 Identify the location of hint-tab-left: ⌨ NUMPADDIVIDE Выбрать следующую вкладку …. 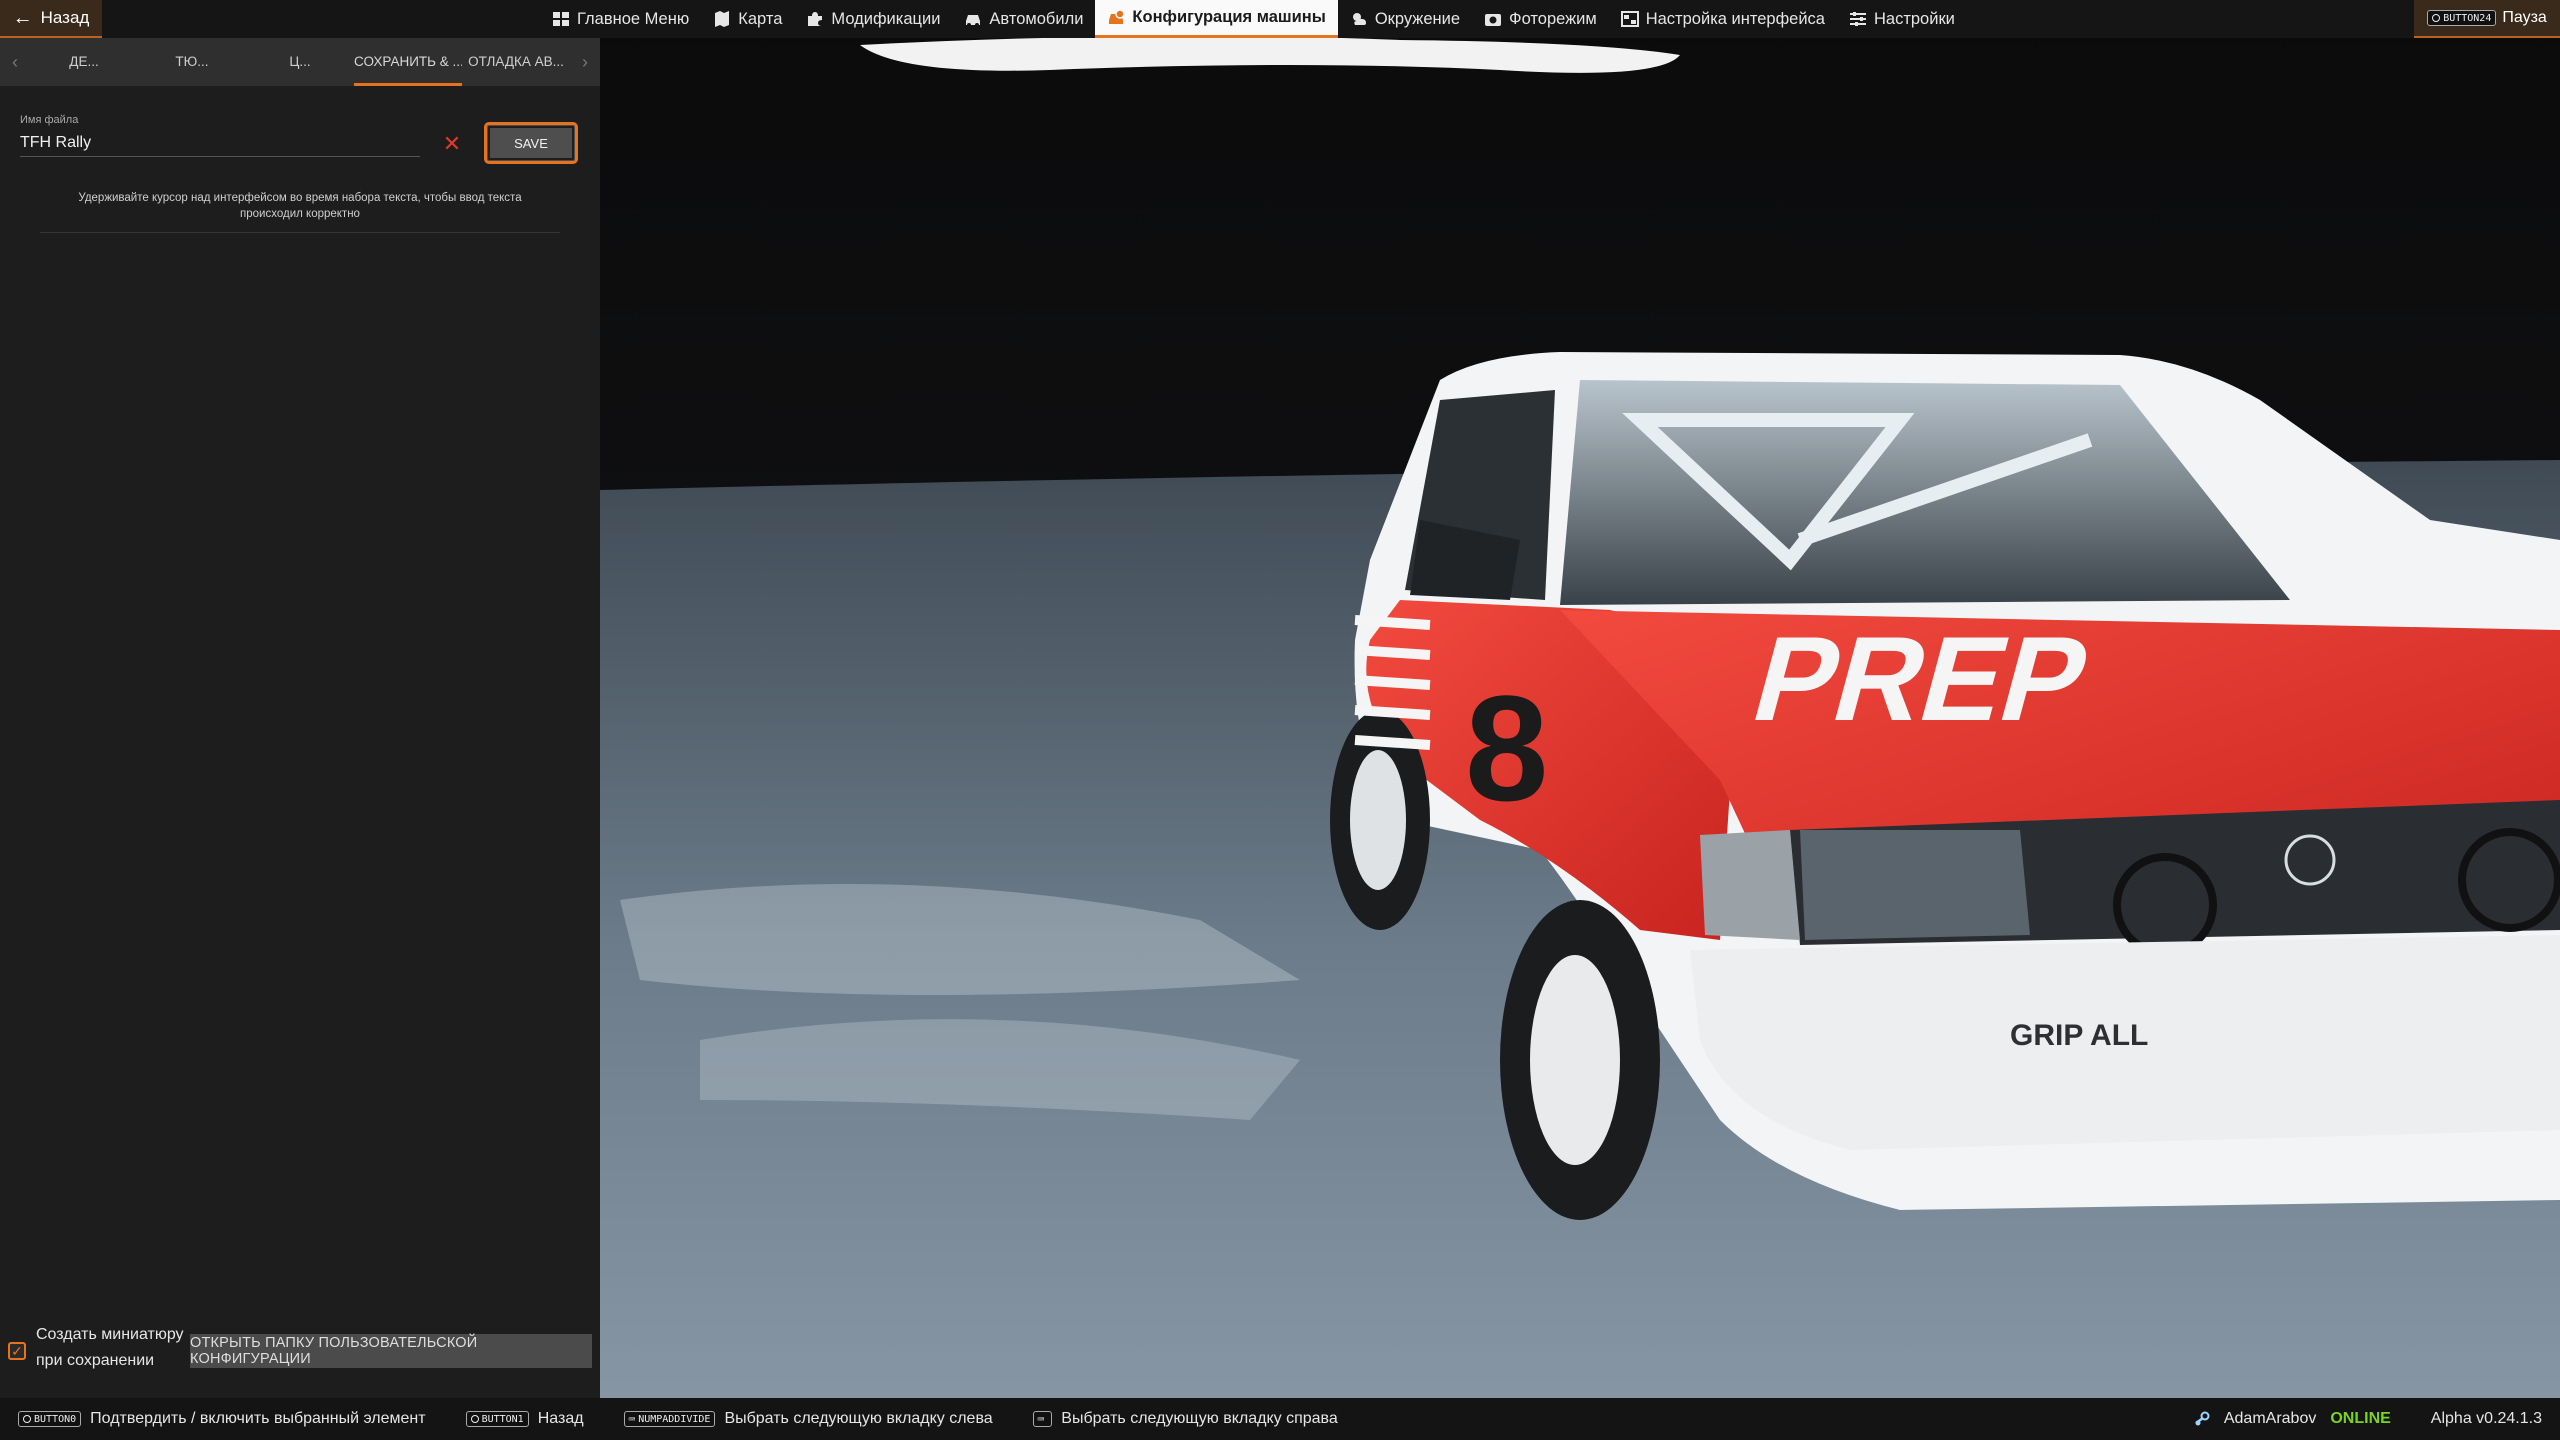
(808, 1419).